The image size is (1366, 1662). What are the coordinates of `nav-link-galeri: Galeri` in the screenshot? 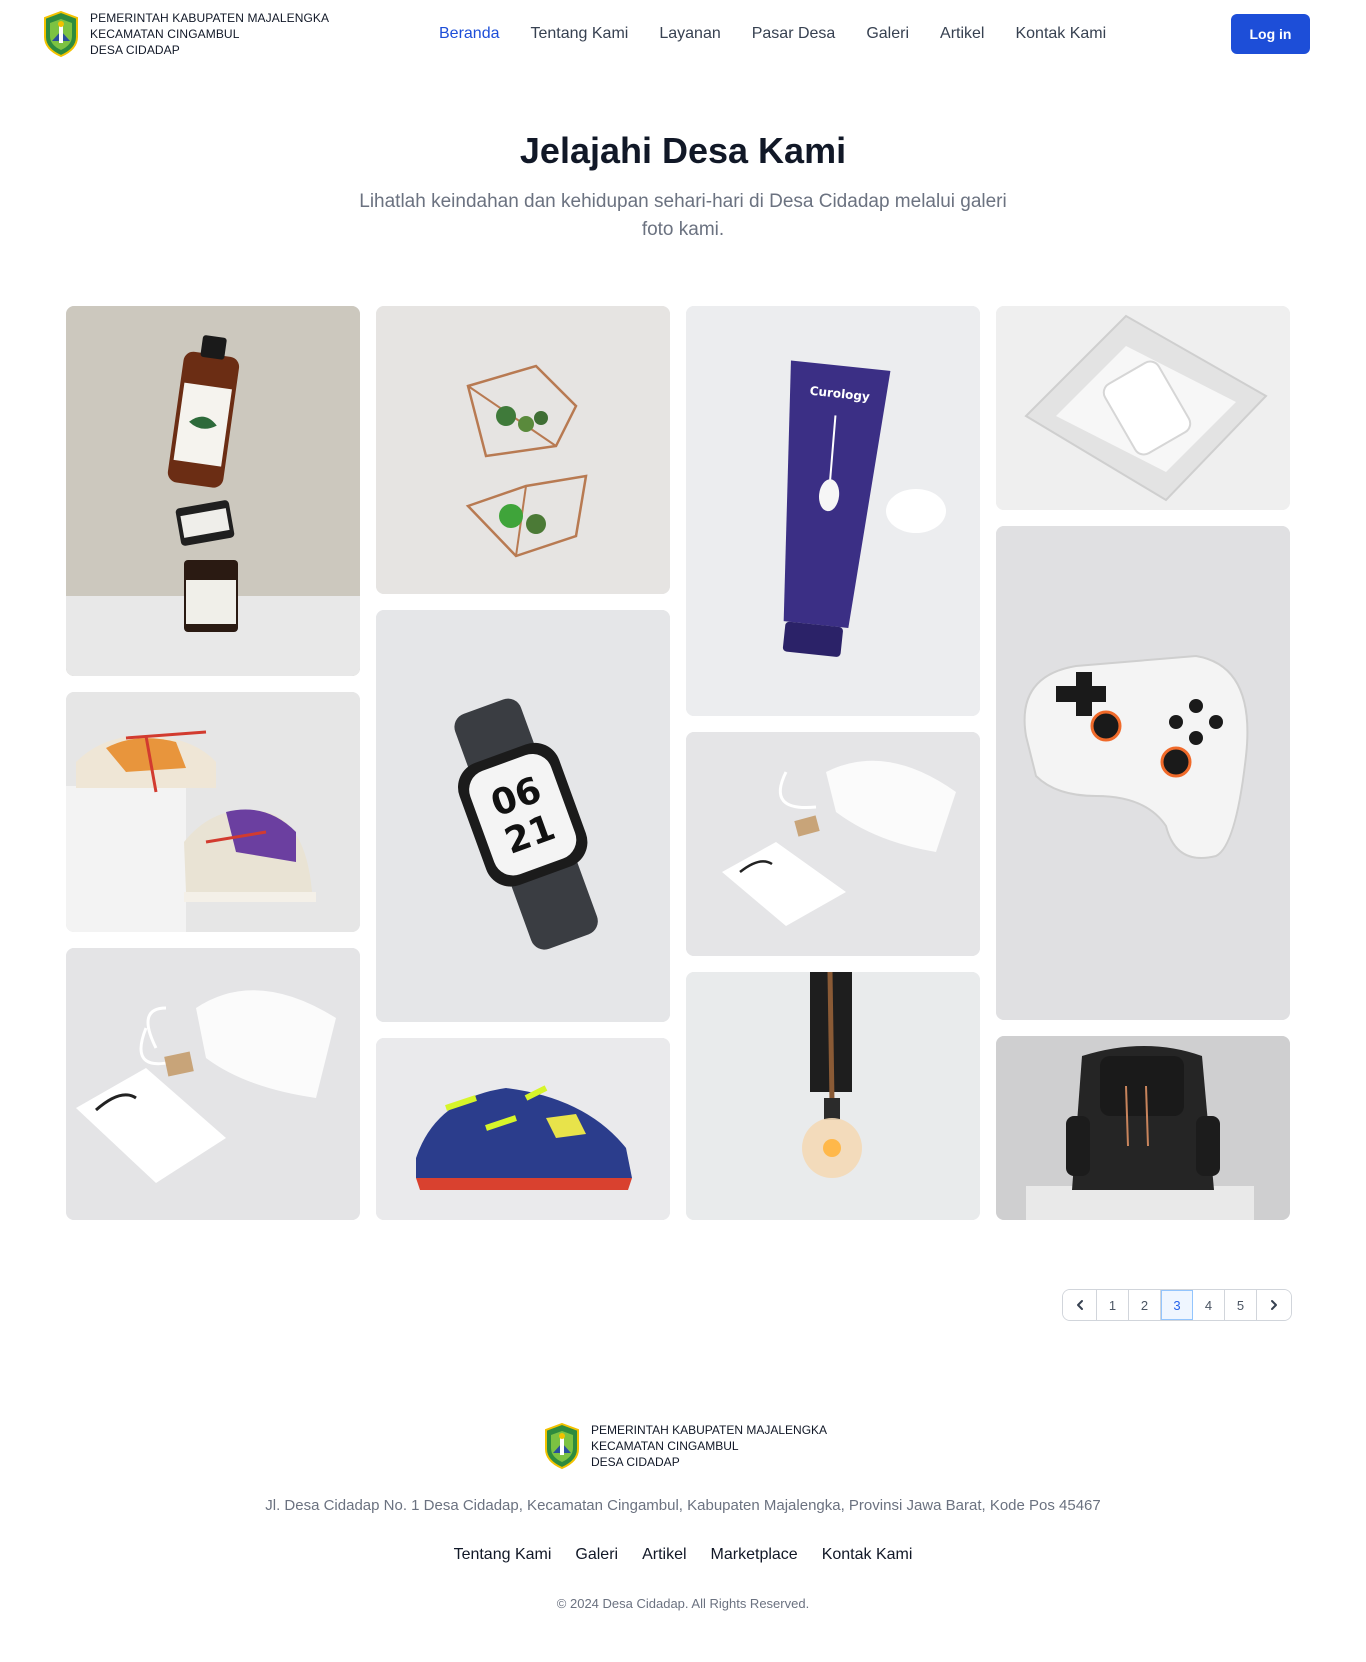 It's located at (887, 34).